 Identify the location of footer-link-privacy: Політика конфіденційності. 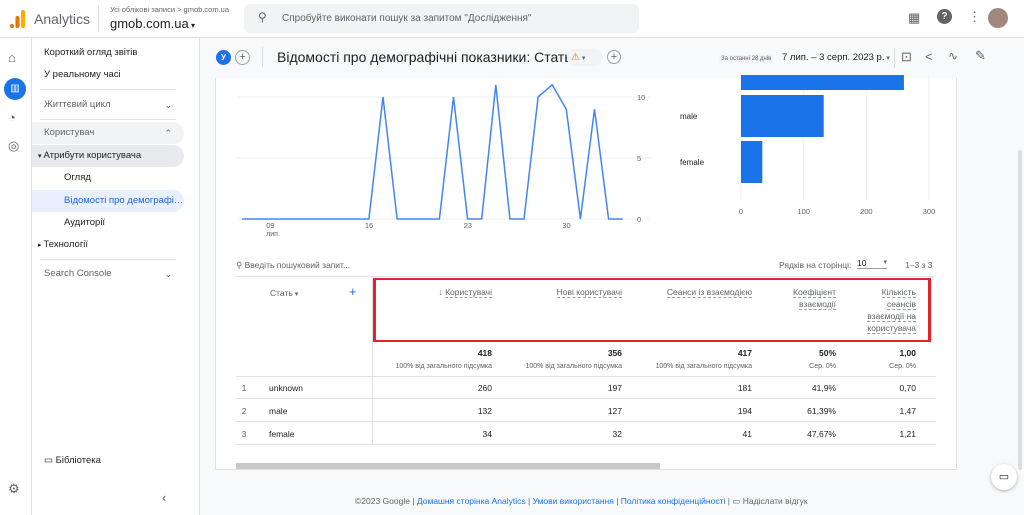
(673, 501).